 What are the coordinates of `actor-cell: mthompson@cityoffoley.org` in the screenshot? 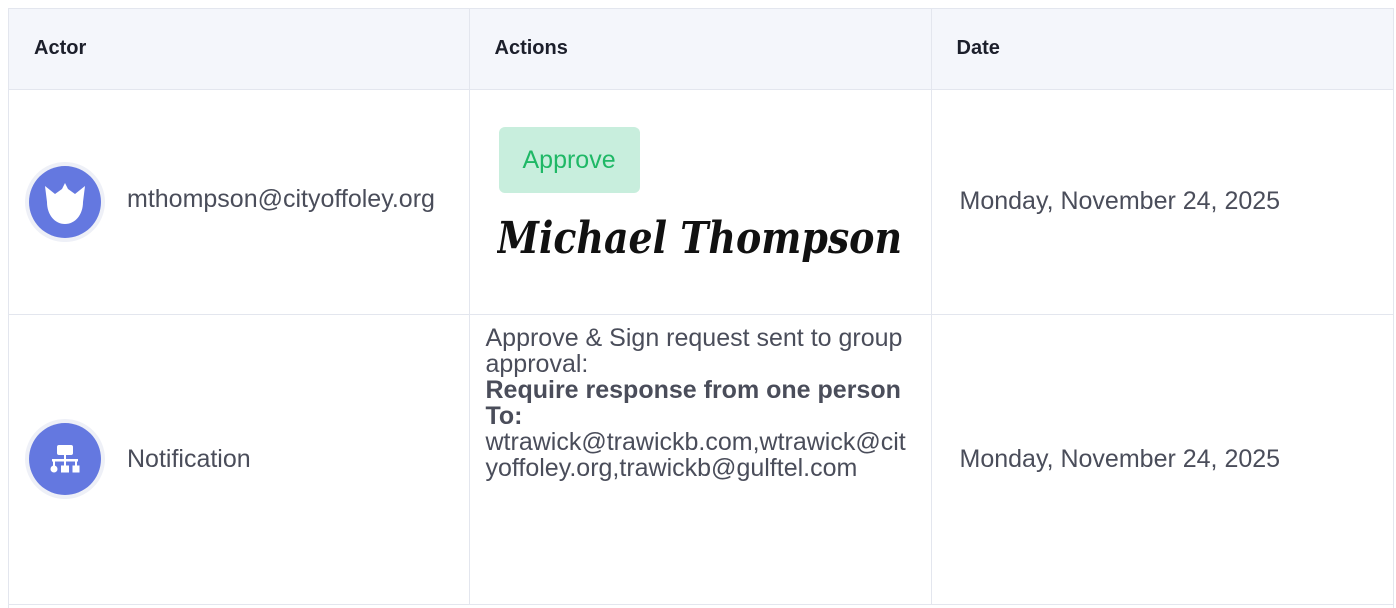 It's located at (239, 202).